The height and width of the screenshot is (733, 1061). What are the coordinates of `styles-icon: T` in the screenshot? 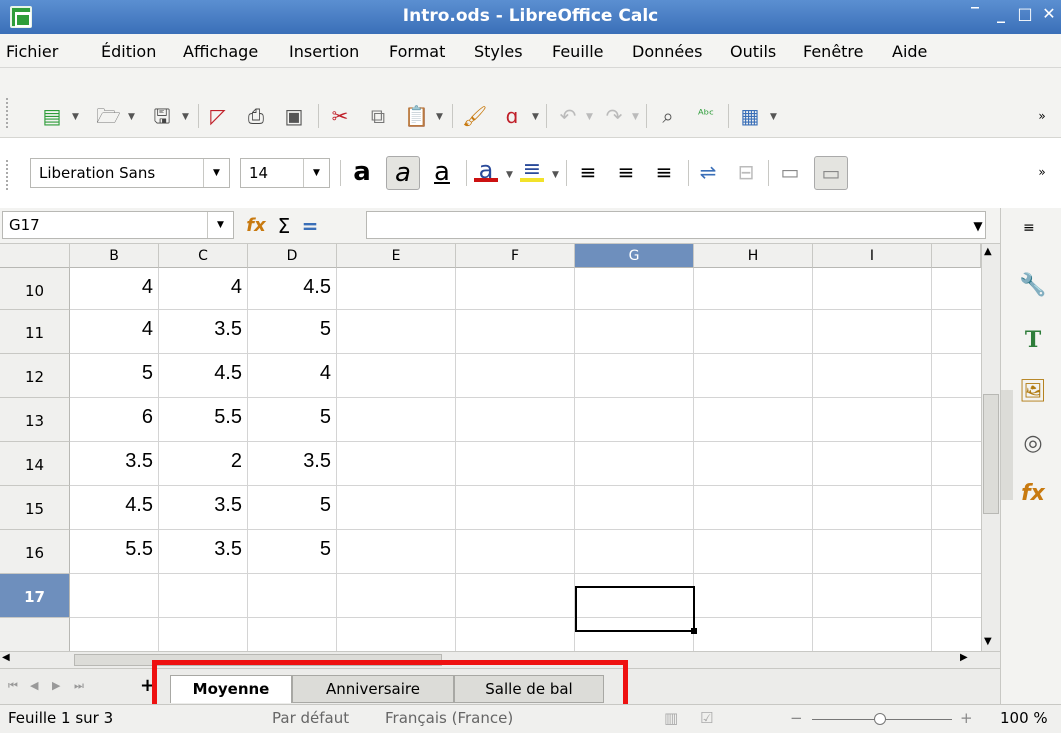 It's located at (1033, 340).